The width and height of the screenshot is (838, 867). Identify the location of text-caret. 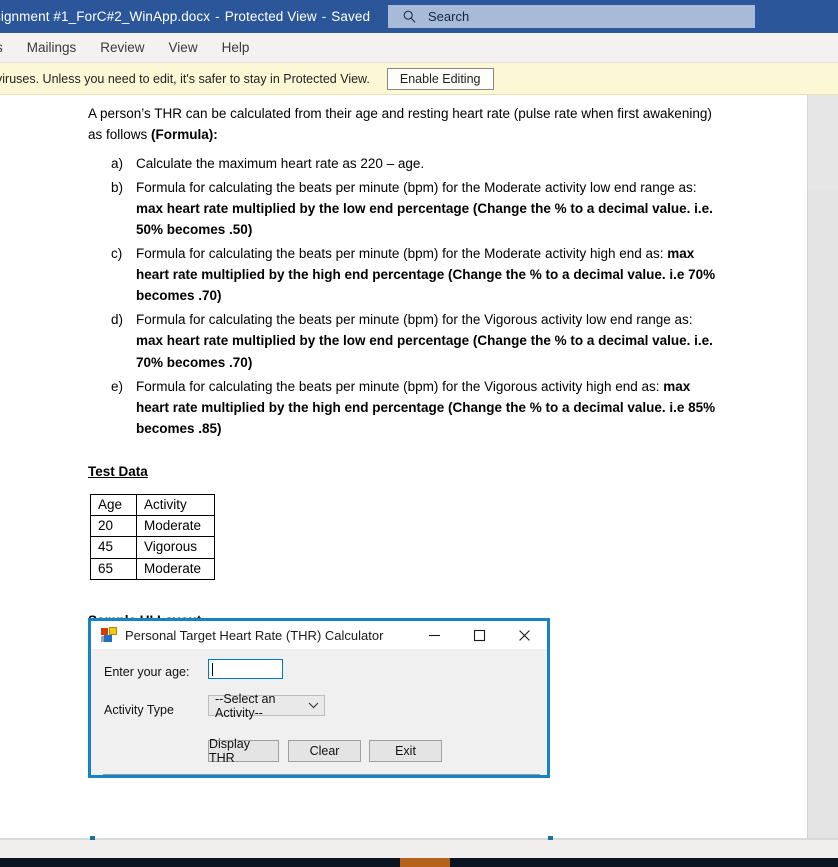
(212, 669).